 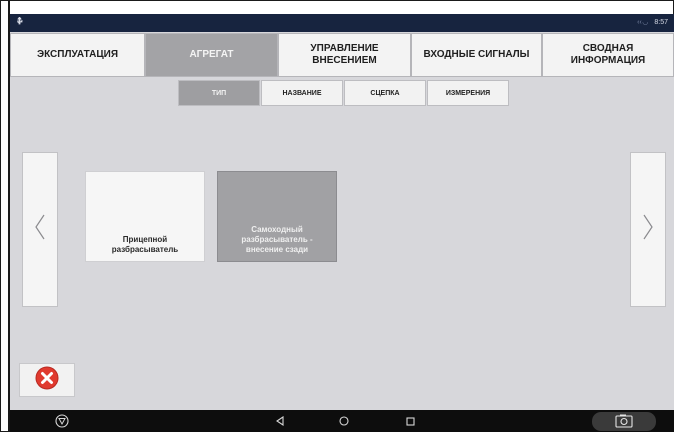 I want to click on tab-label: ЭКСПЛУАТАЦИЯ, so click(x=77, y=54).